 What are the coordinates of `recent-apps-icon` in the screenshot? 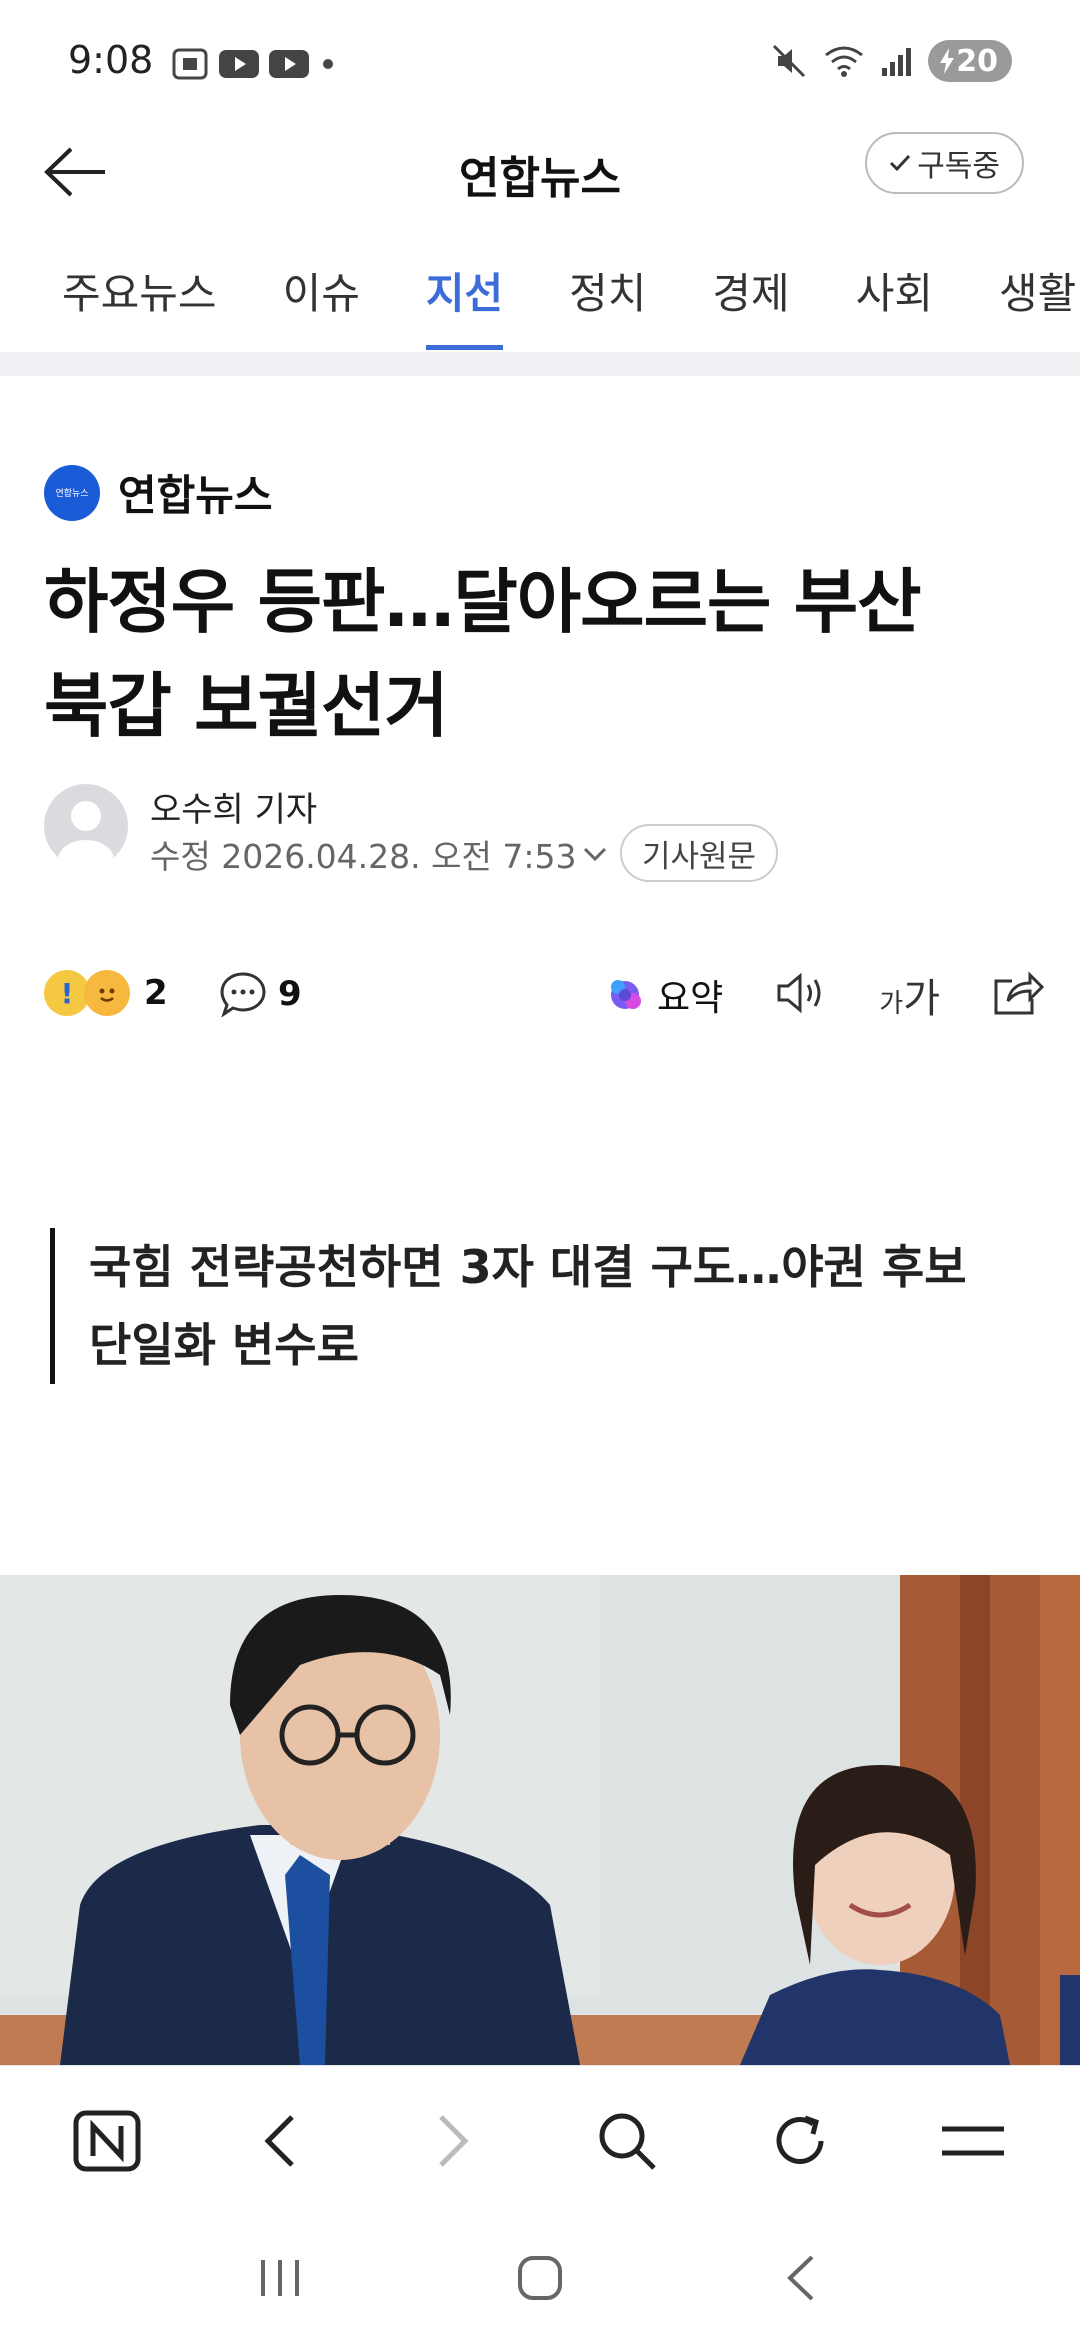 It's located at (280, 2278).